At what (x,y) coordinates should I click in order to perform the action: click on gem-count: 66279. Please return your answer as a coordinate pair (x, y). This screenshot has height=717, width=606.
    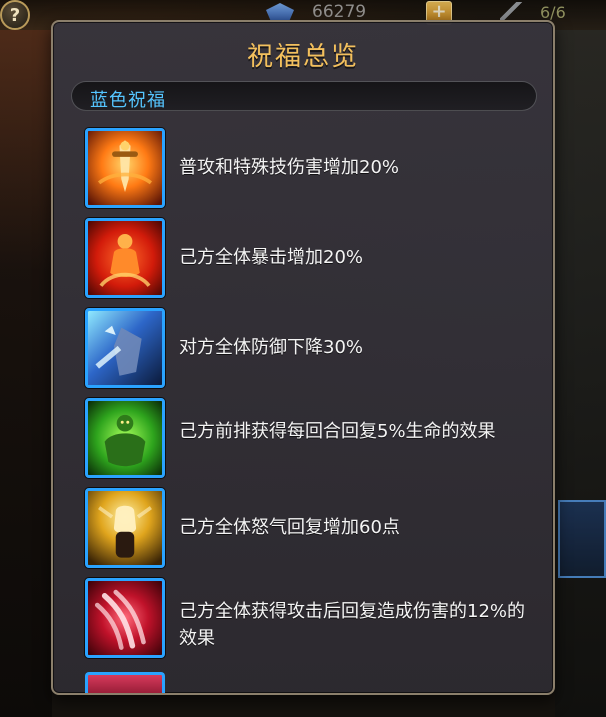
    Looking at the image, I should click on (339, 12).